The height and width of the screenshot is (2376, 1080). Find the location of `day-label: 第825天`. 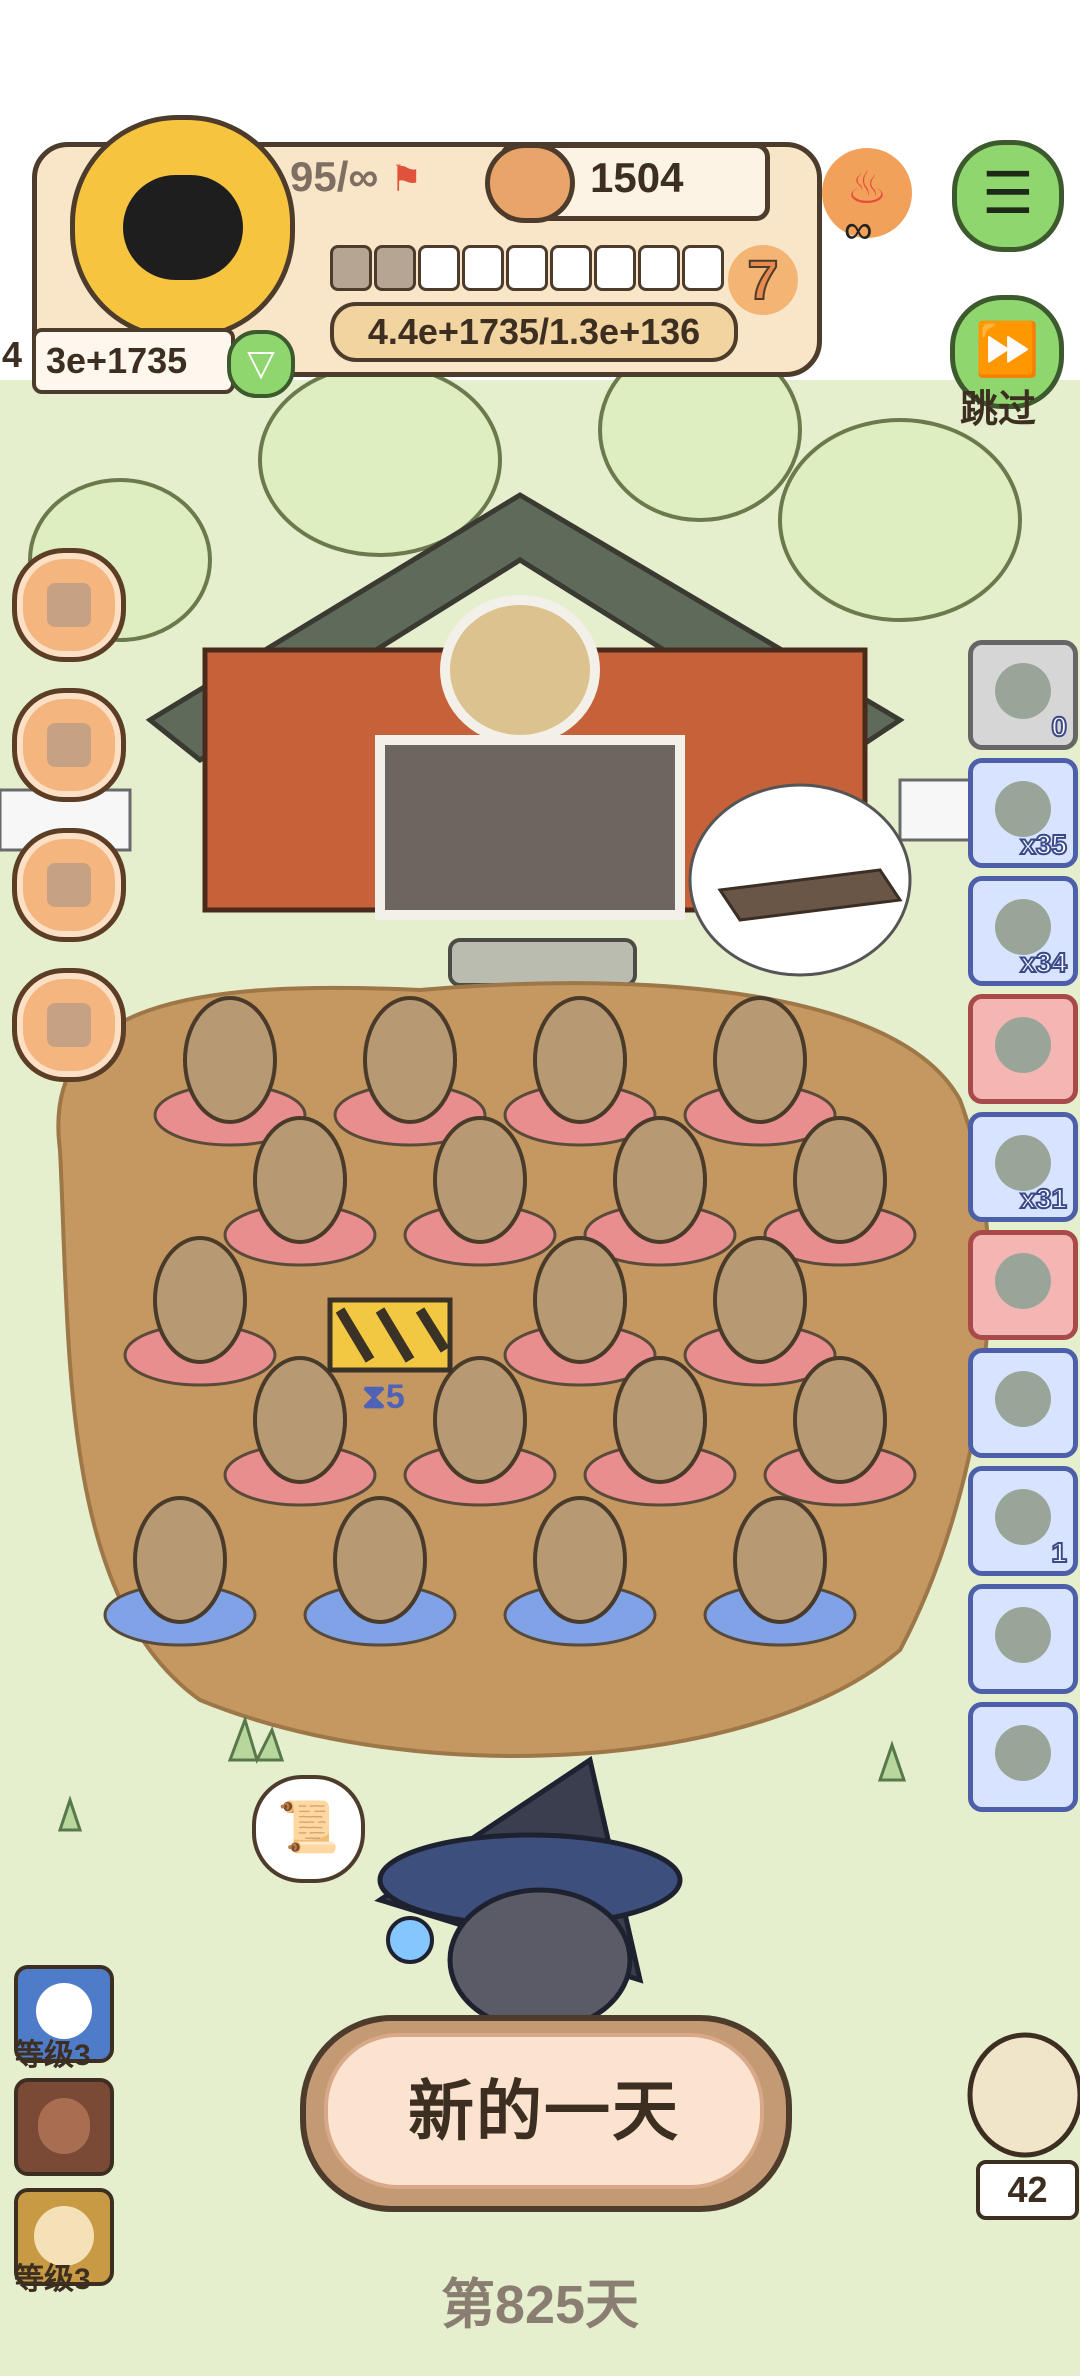

day-label: 第825天 is located at coordinates (540, 2305).